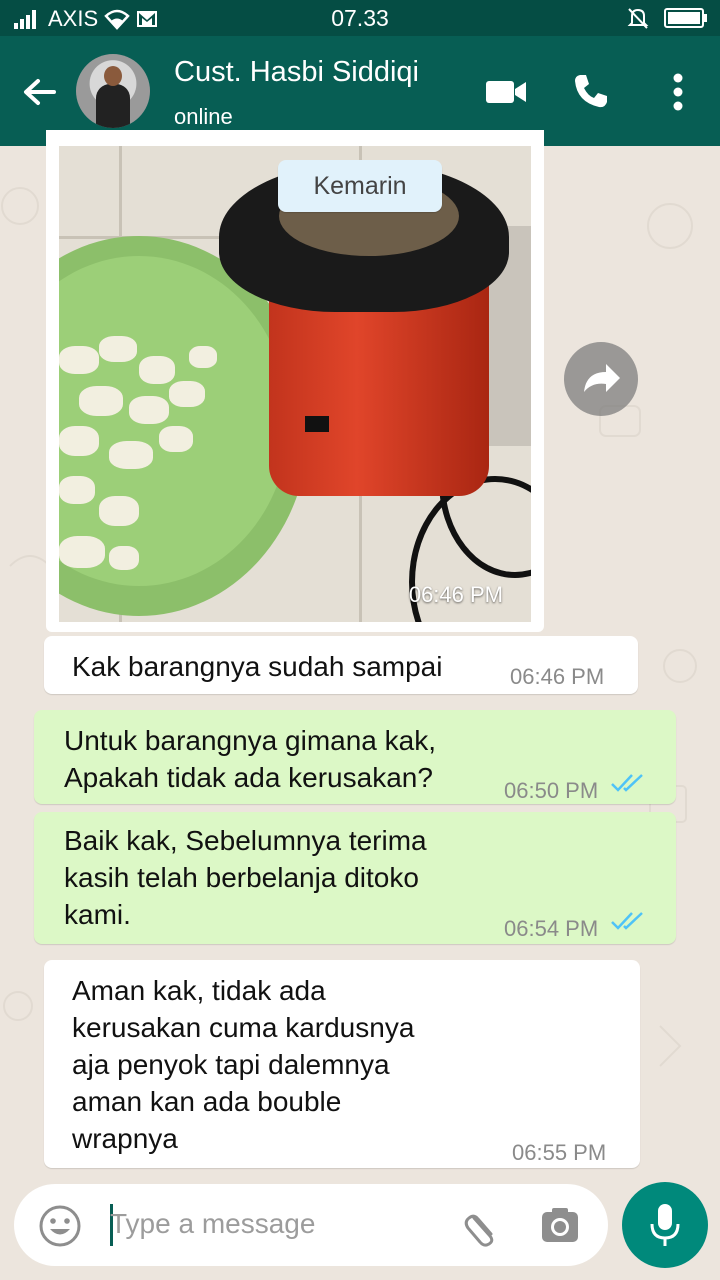  I want to click on message-input: Type a message, so click(212, 1224).